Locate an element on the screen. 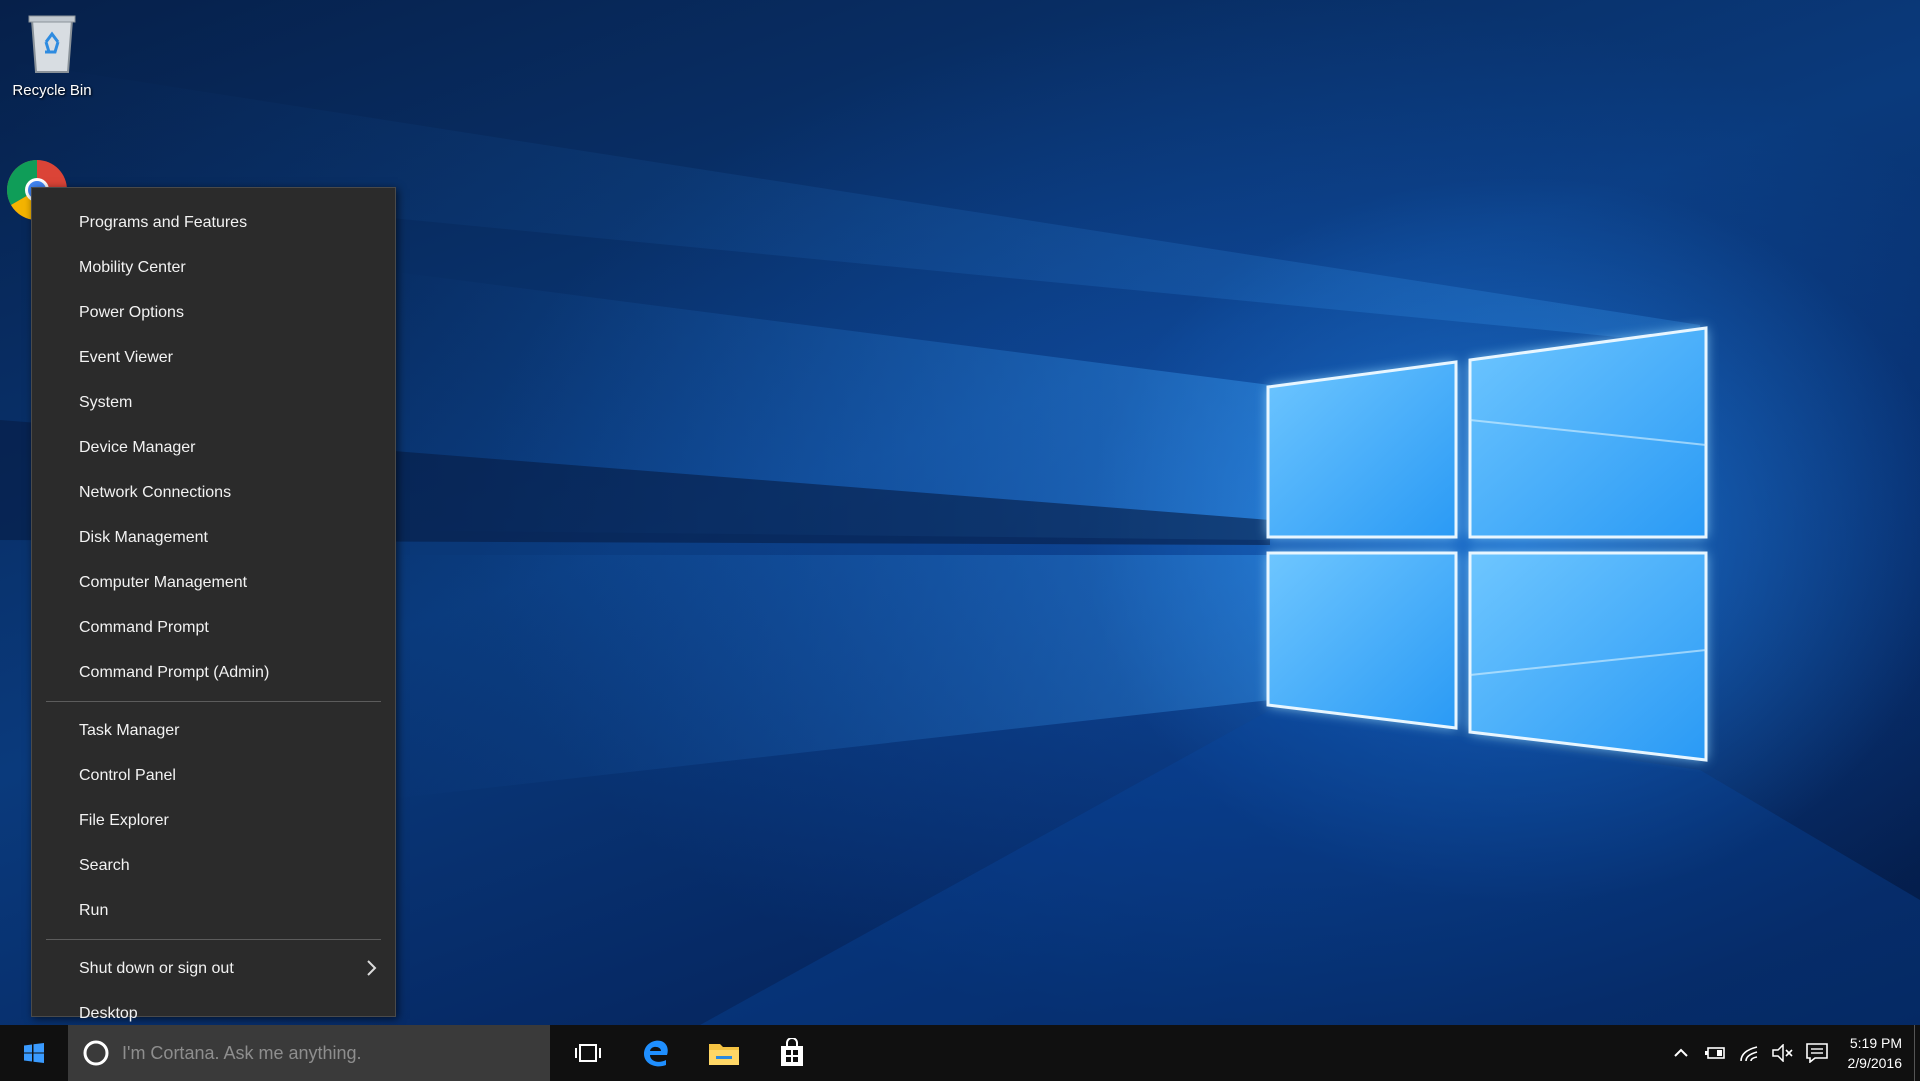 This screenshot has width=1920, height=1081. menu-item-device-manager: Device Manager is located at coordinates (213, 447).